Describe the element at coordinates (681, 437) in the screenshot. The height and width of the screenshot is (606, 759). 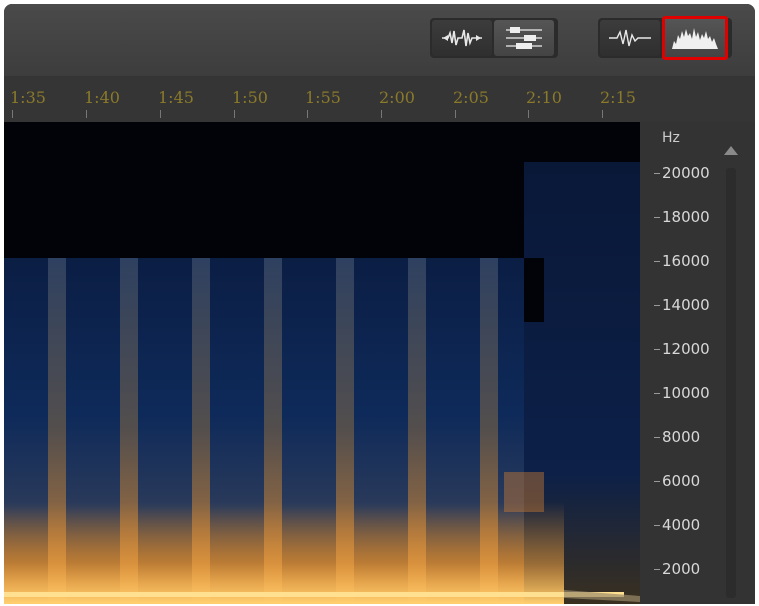
I see `frequency-label: 8000` at that location.